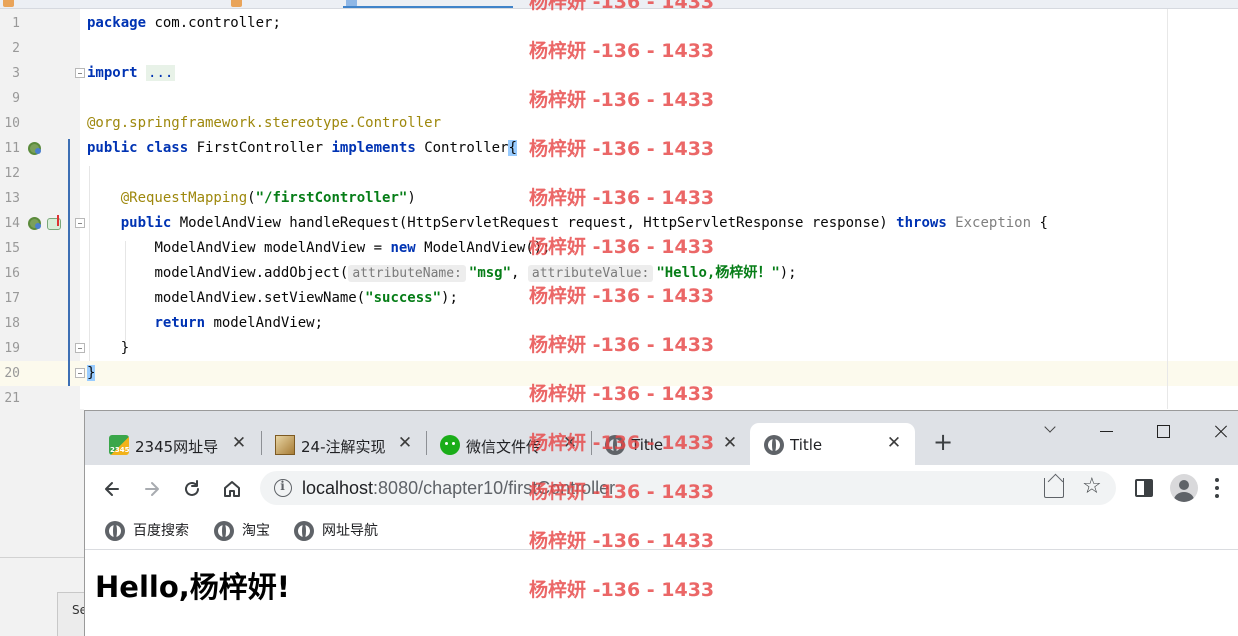 This screenshot has height=636, width=1238. Describe the element at coordinates (1167, 209) in the screenshot. I see `right-margin-guide` at that location.